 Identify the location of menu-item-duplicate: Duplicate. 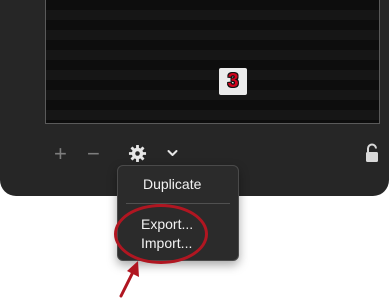
(172, 184).